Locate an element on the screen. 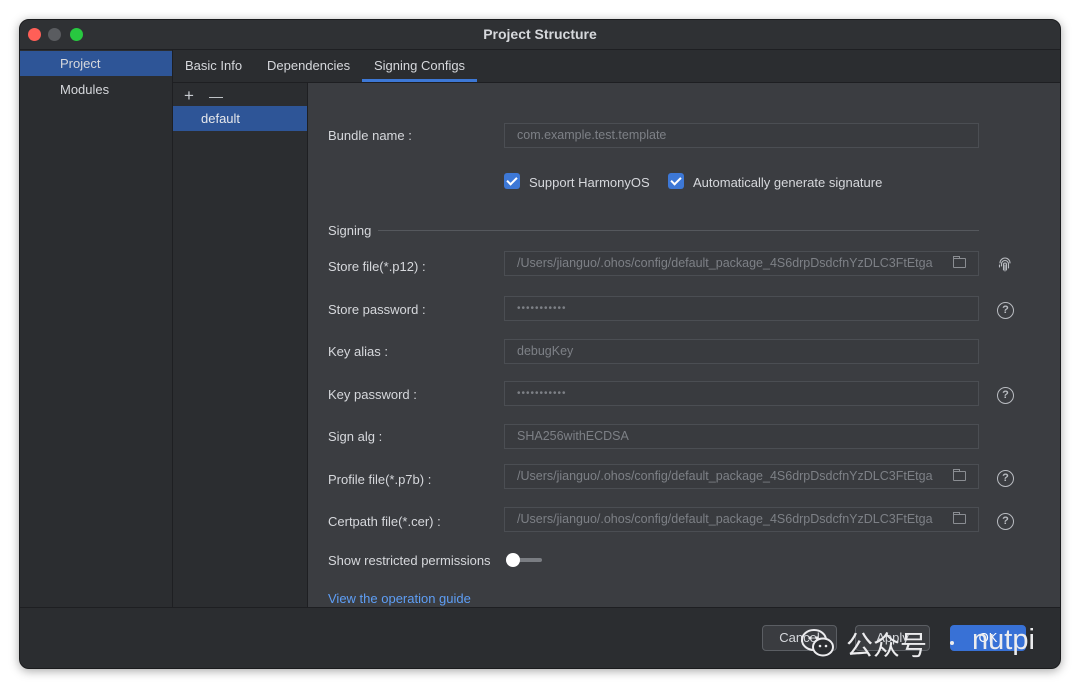 The image size is (1080, 688). store-file-label: Store file(*.p12) : is located at coordinates (377, 266).